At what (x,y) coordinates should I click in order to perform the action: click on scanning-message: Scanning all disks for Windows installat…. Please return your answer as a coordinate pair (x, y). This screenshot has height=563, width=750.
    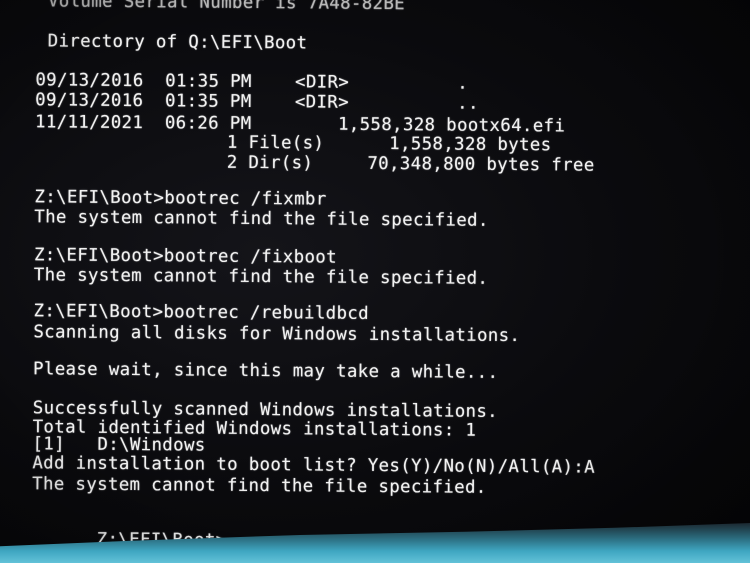
    Looking at the image, I should click on (277, 334).